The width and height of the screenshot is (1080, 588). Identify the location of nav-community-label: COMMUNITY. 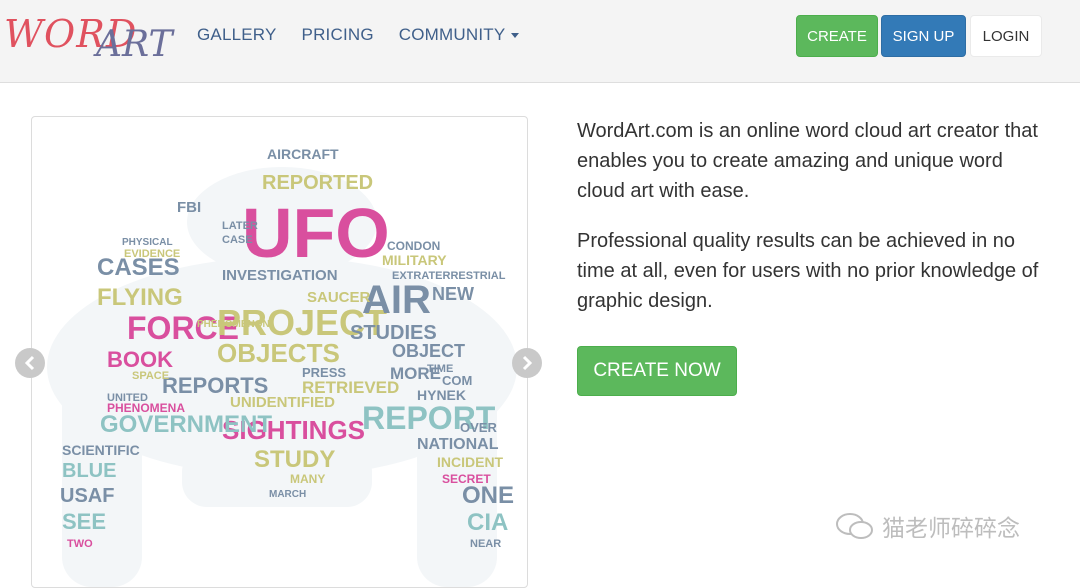
(452, 34).